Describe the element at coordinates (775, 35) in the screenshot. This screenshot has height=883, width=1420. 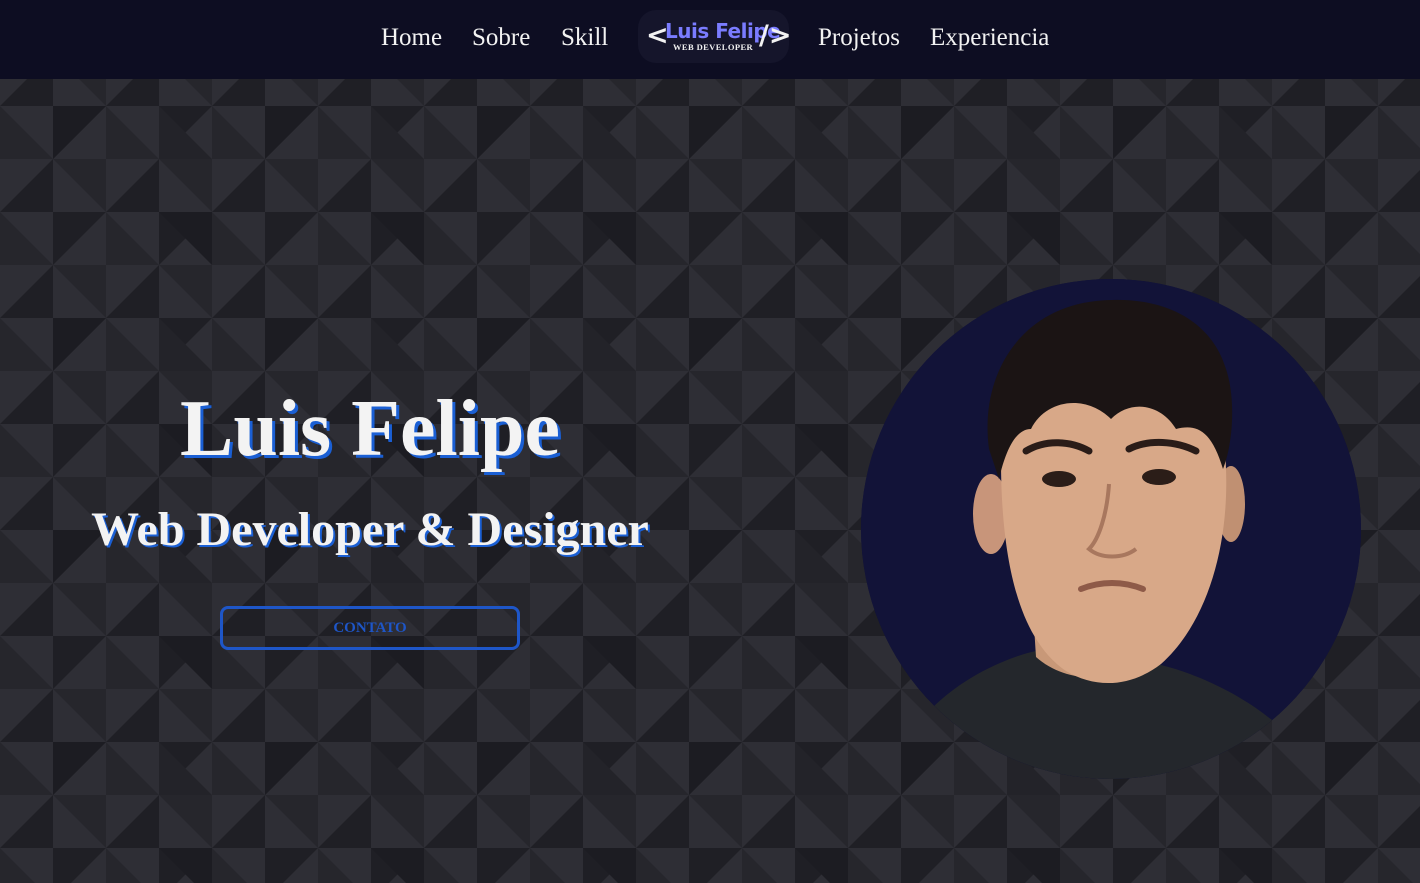
I see `logo-close-bracket: />` at that location.